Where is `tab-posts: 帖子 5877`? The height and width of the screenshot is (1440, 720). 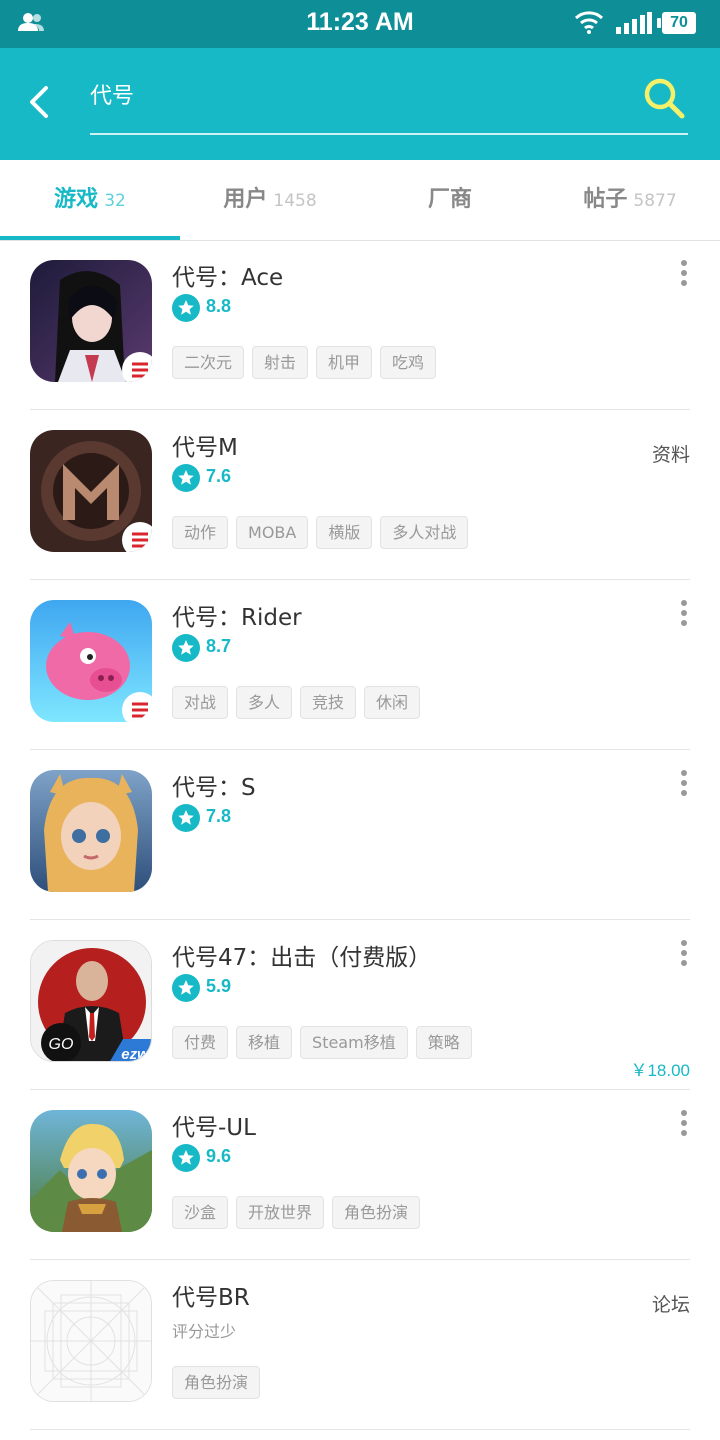 tab-posts: 帖子 5877 is located at coordinates (630, 200).